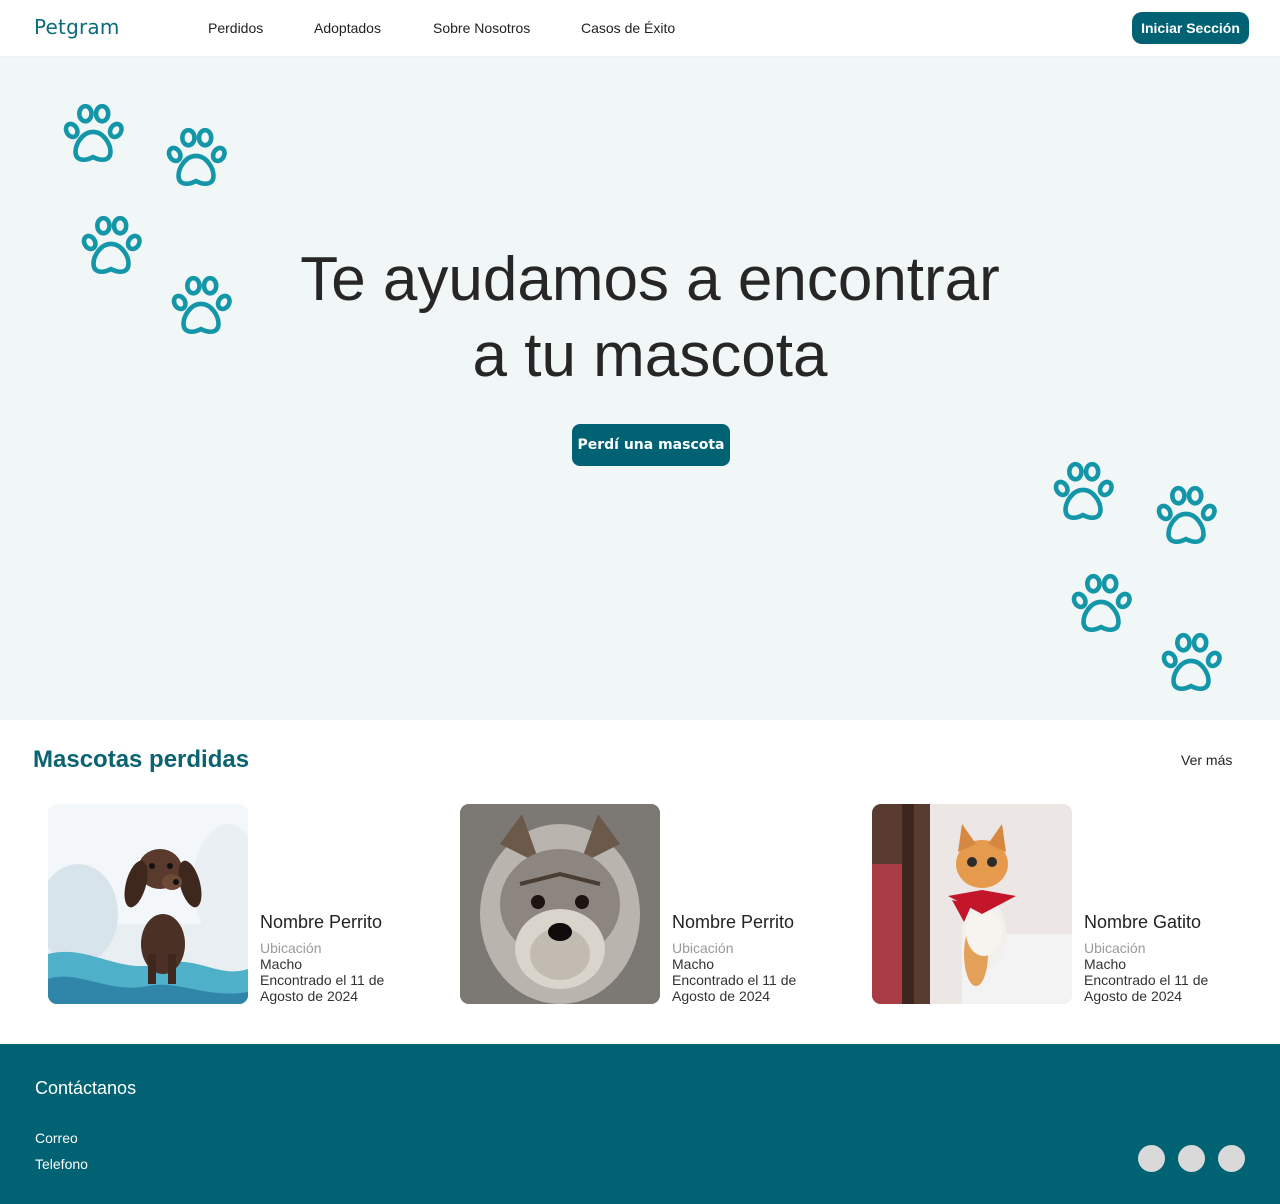  Describe the element at coordinates (347, 28) in the screenshot. I see `nav-link-adoptados: Adoptados` at that location.